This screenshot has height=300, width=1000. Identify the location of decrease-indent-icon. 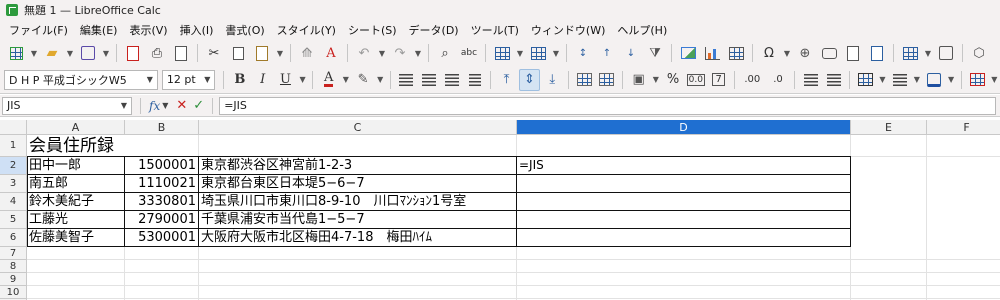
(833, 80).